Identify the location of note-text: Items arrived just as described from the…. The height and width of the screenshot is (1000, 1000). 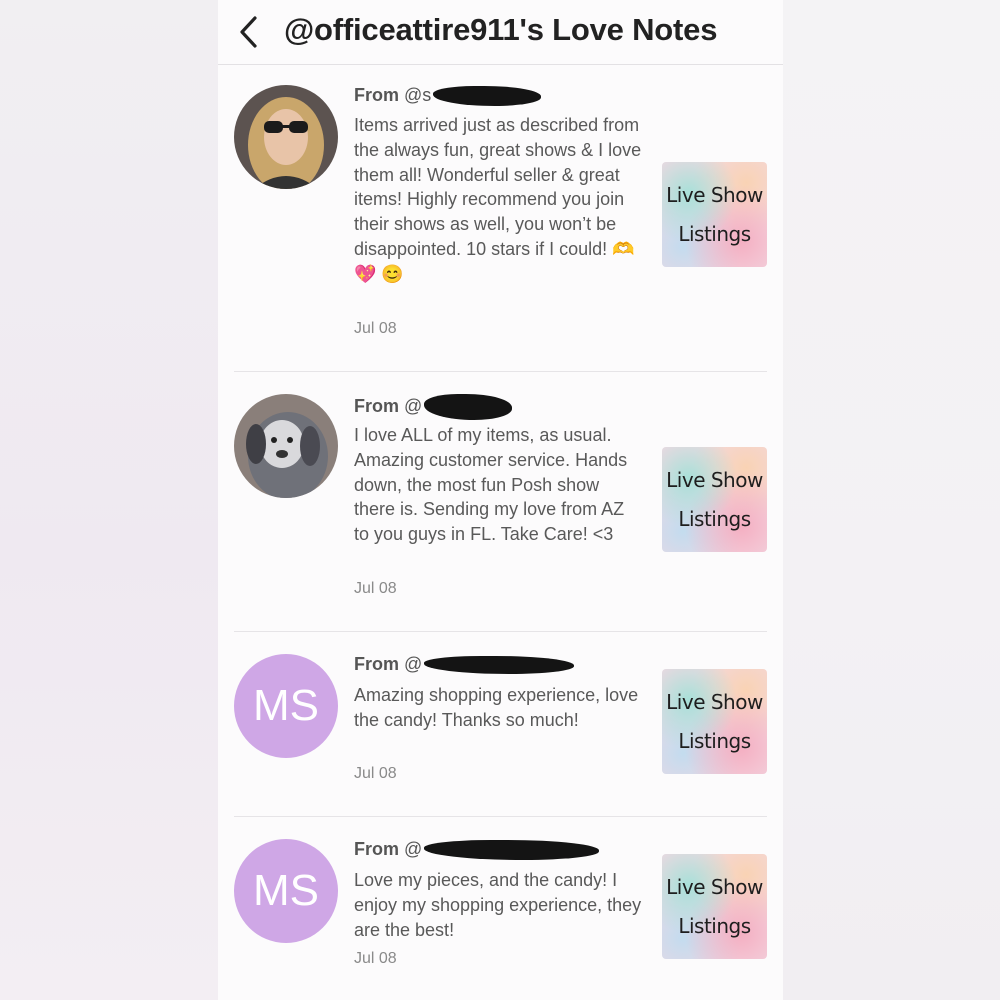
(498, 199).